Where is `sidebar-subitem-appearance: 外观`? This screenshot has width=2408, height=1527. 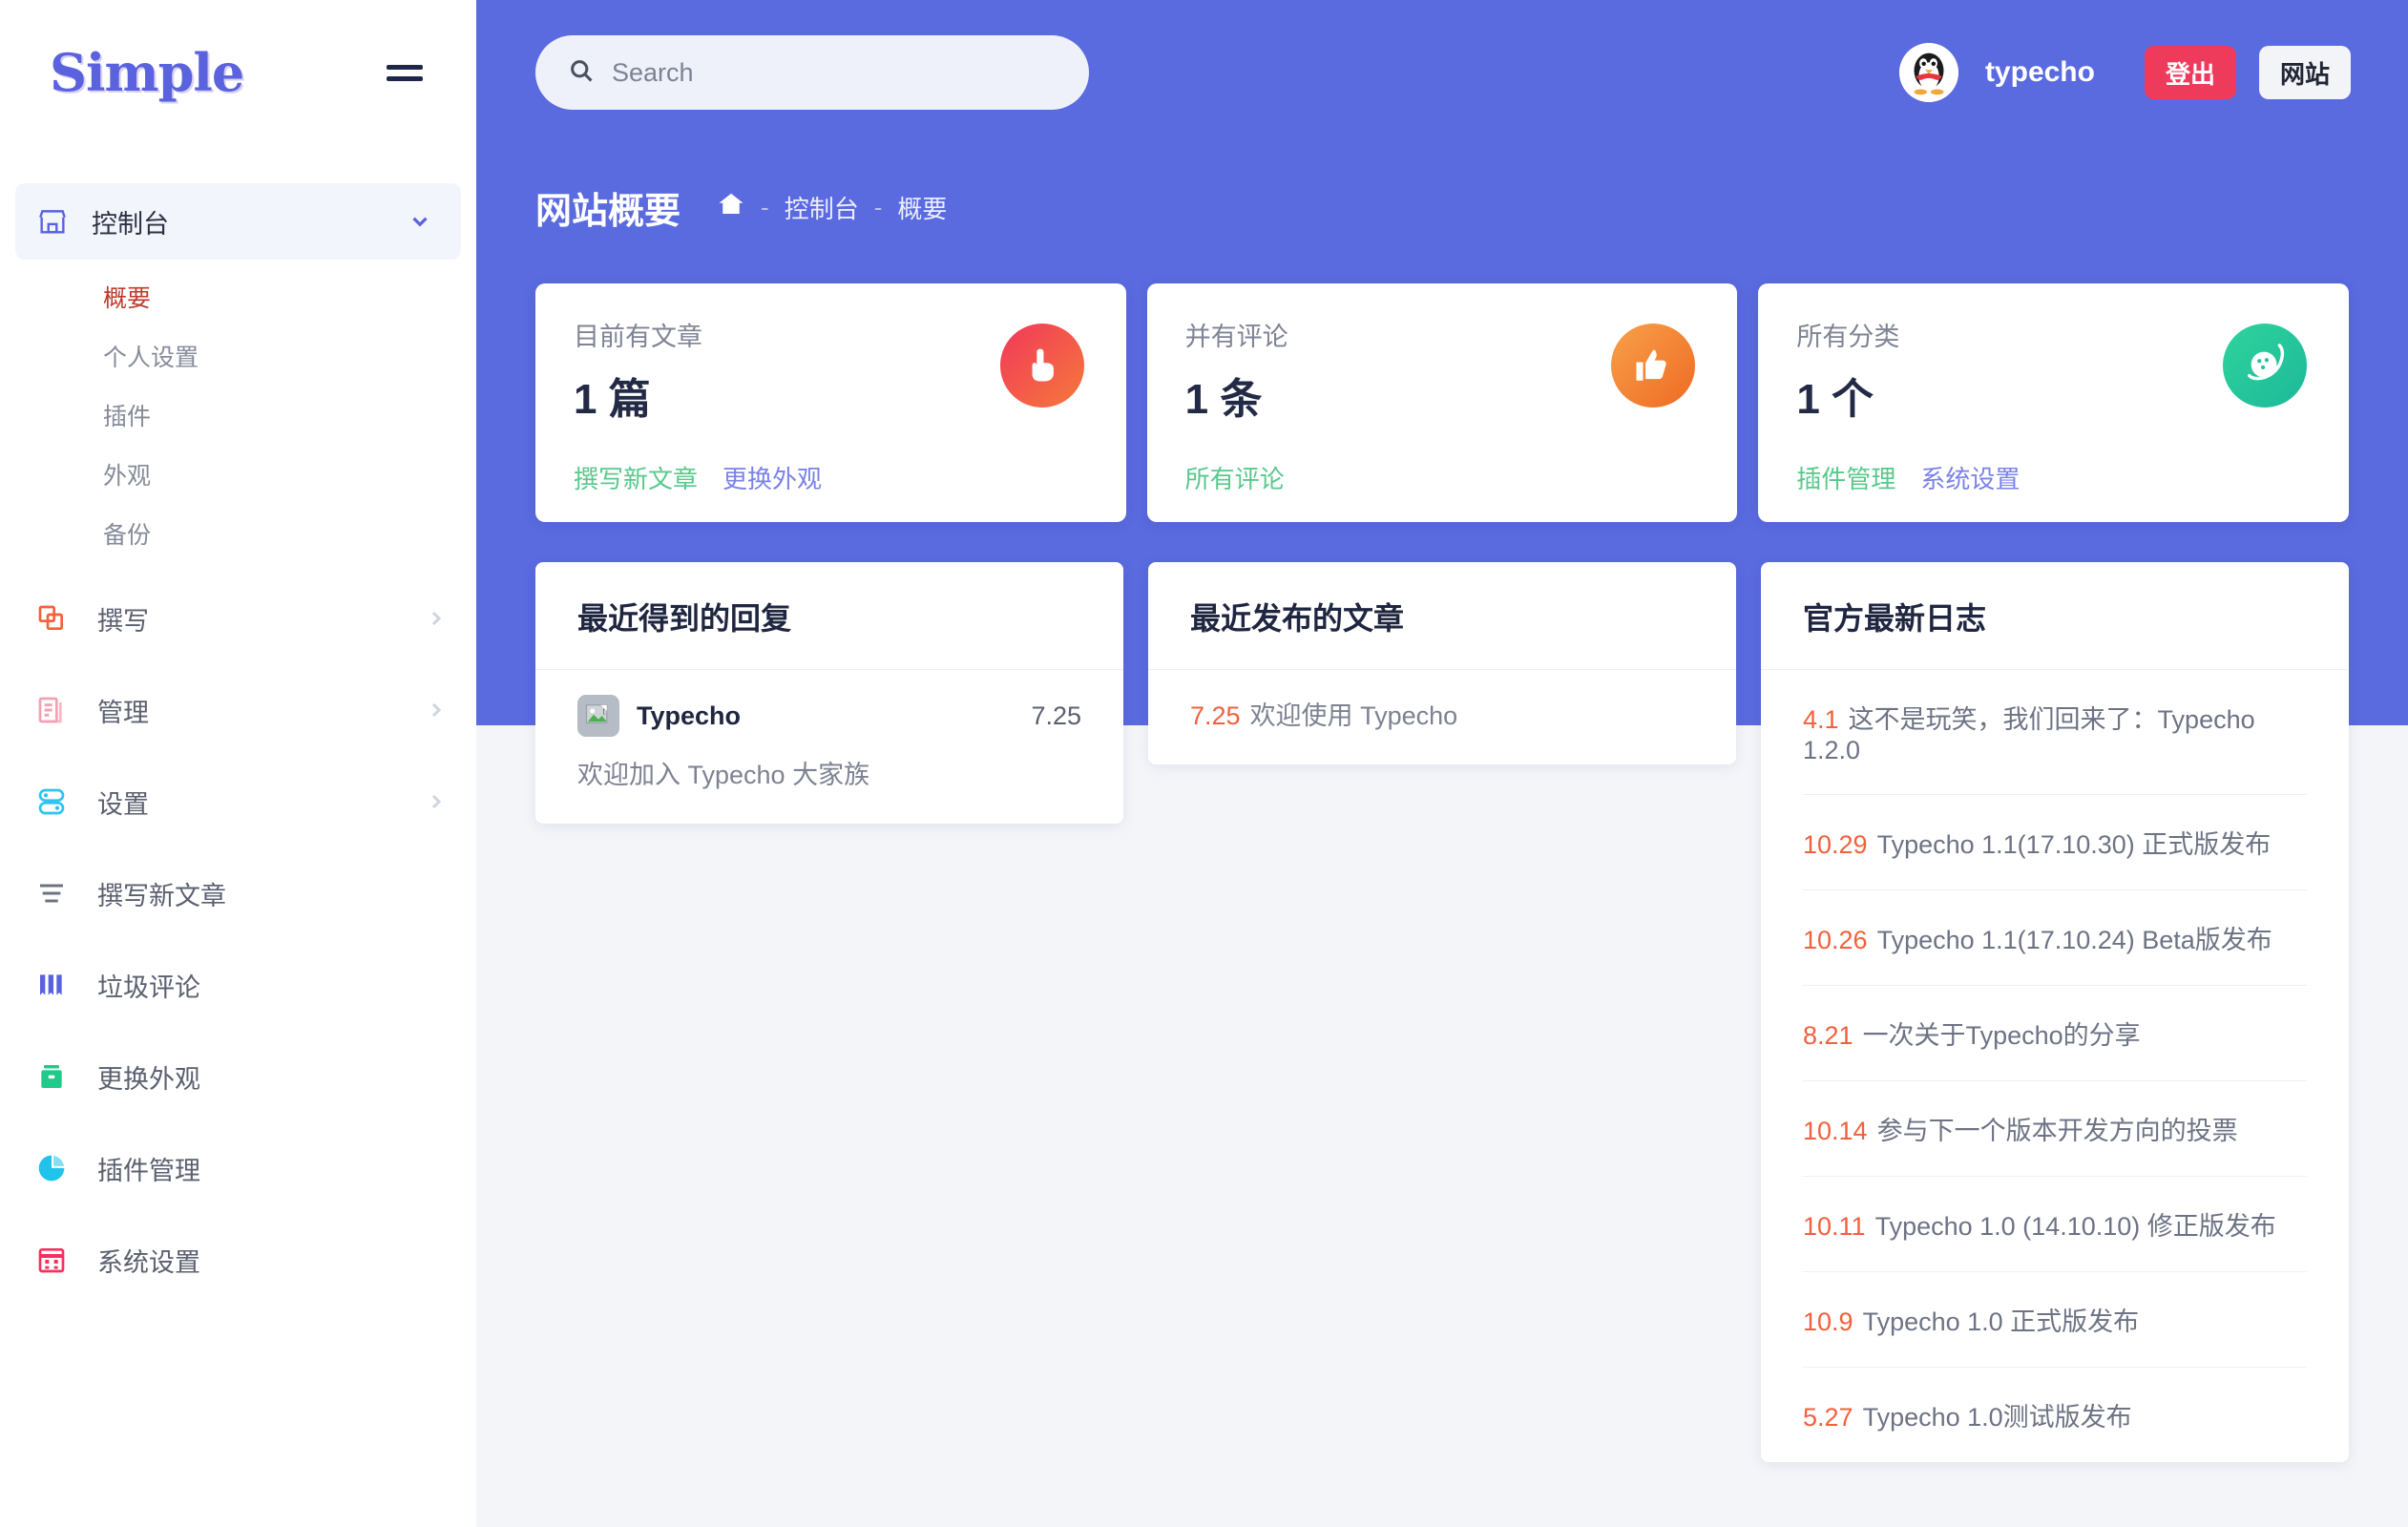 sidebar-subitem-appearance: 外观 is located at coordinates (238, 475).